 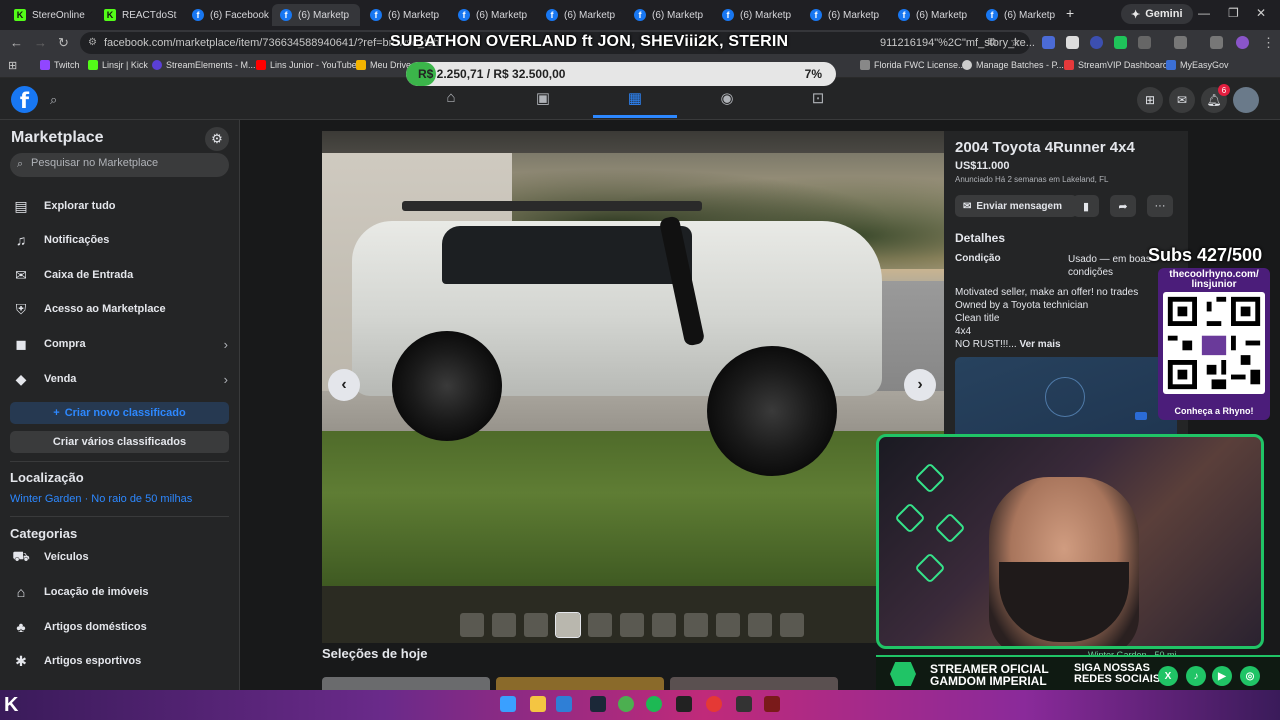 I want to click on search-icon: ⌕, so click(x=53, y=100).